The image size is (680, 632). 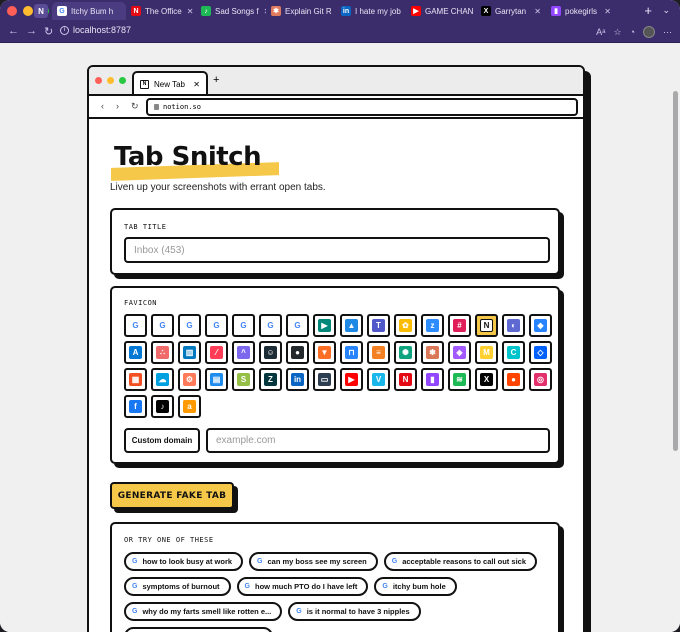 I want to click on favicon-option: z, so click(x=432, y=325).